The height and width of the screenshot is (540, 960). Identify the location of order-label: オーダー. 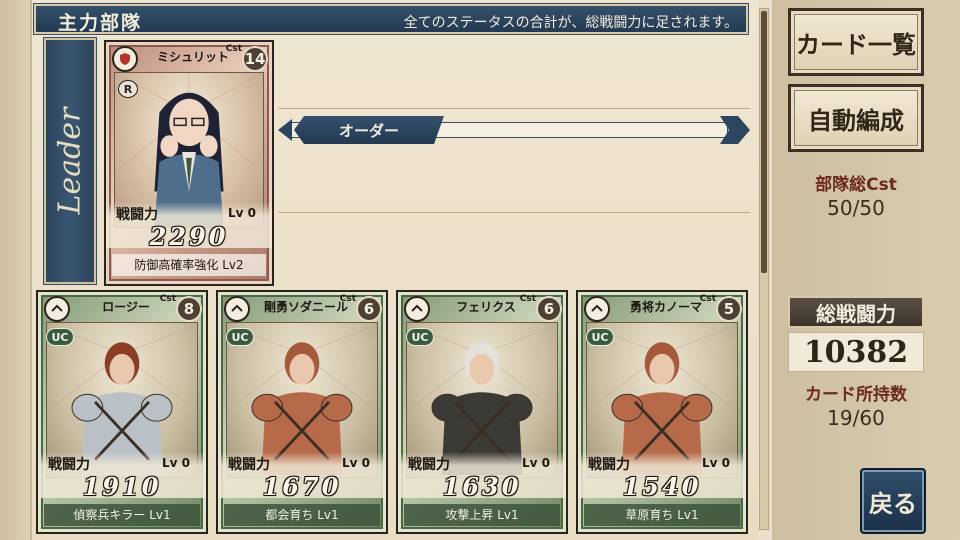
(369, 130).